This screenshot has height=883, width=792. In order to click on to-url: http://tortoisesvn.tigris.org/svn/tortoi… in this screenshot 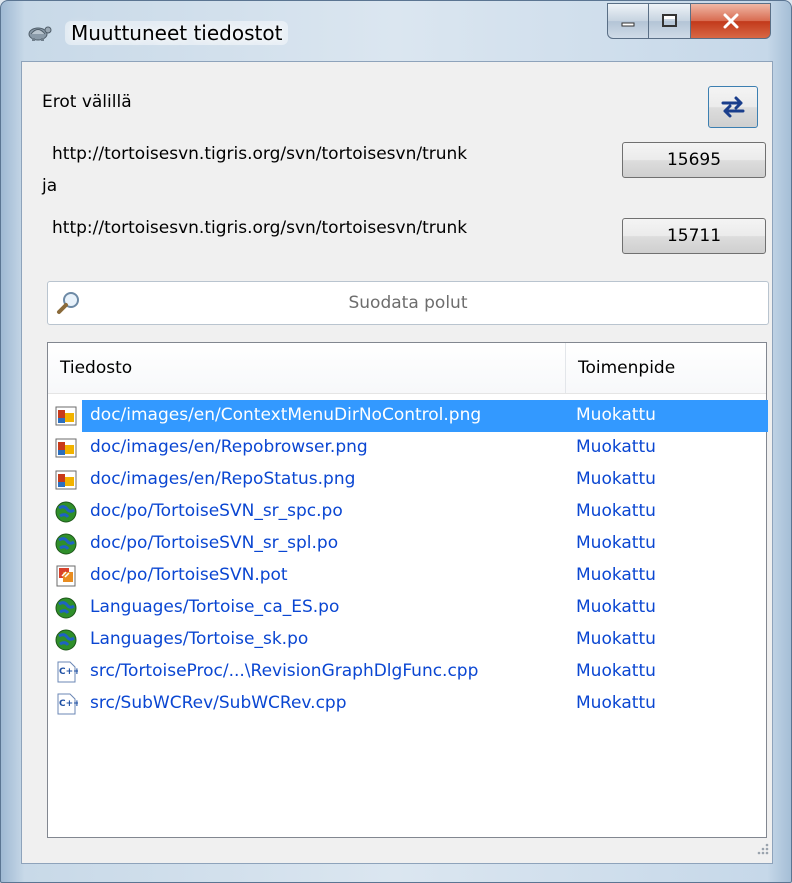, I will do `click(260, 228)`.